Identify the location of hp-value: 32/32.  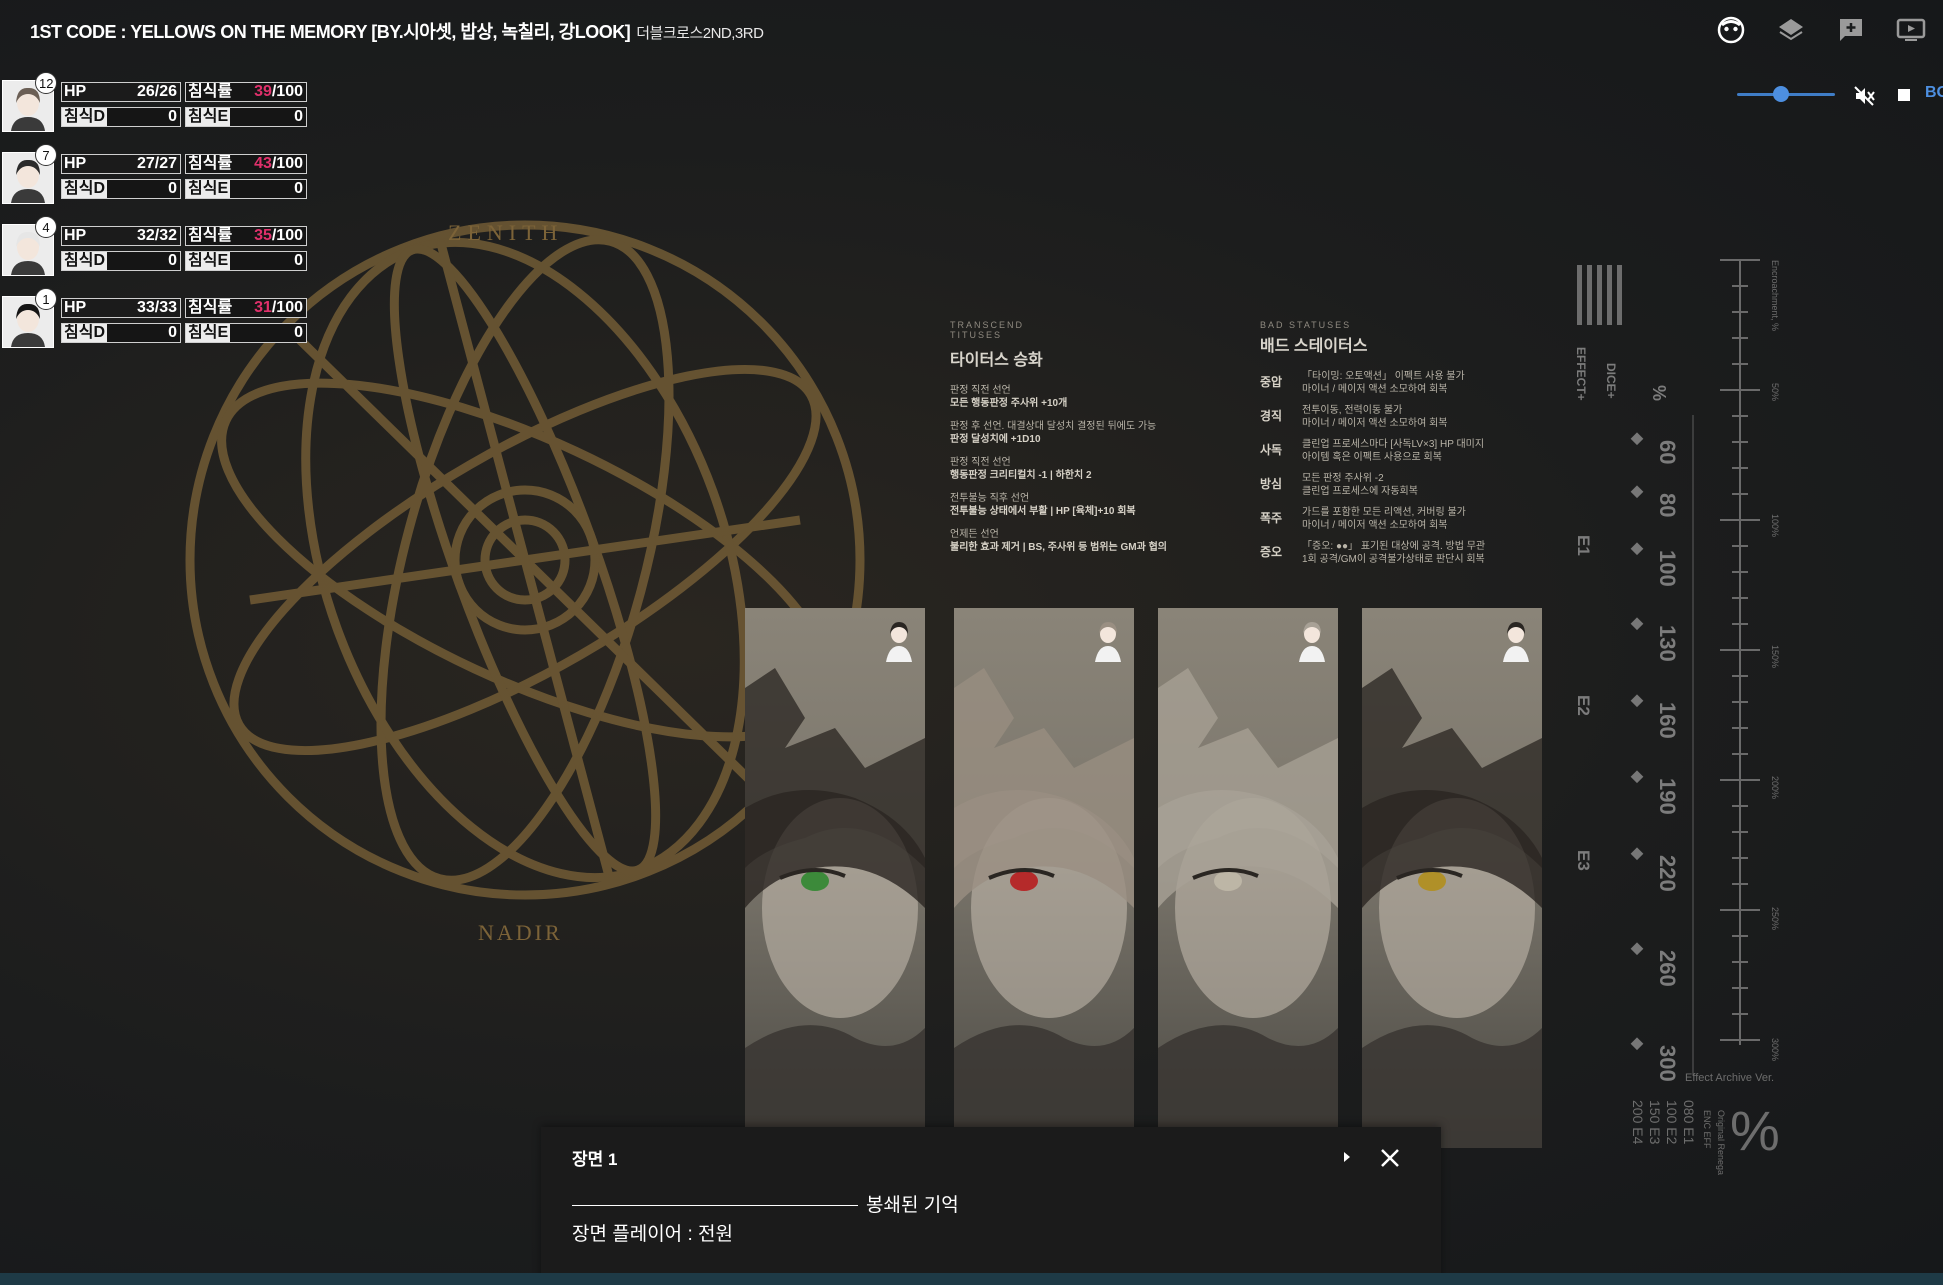
(156, 235).